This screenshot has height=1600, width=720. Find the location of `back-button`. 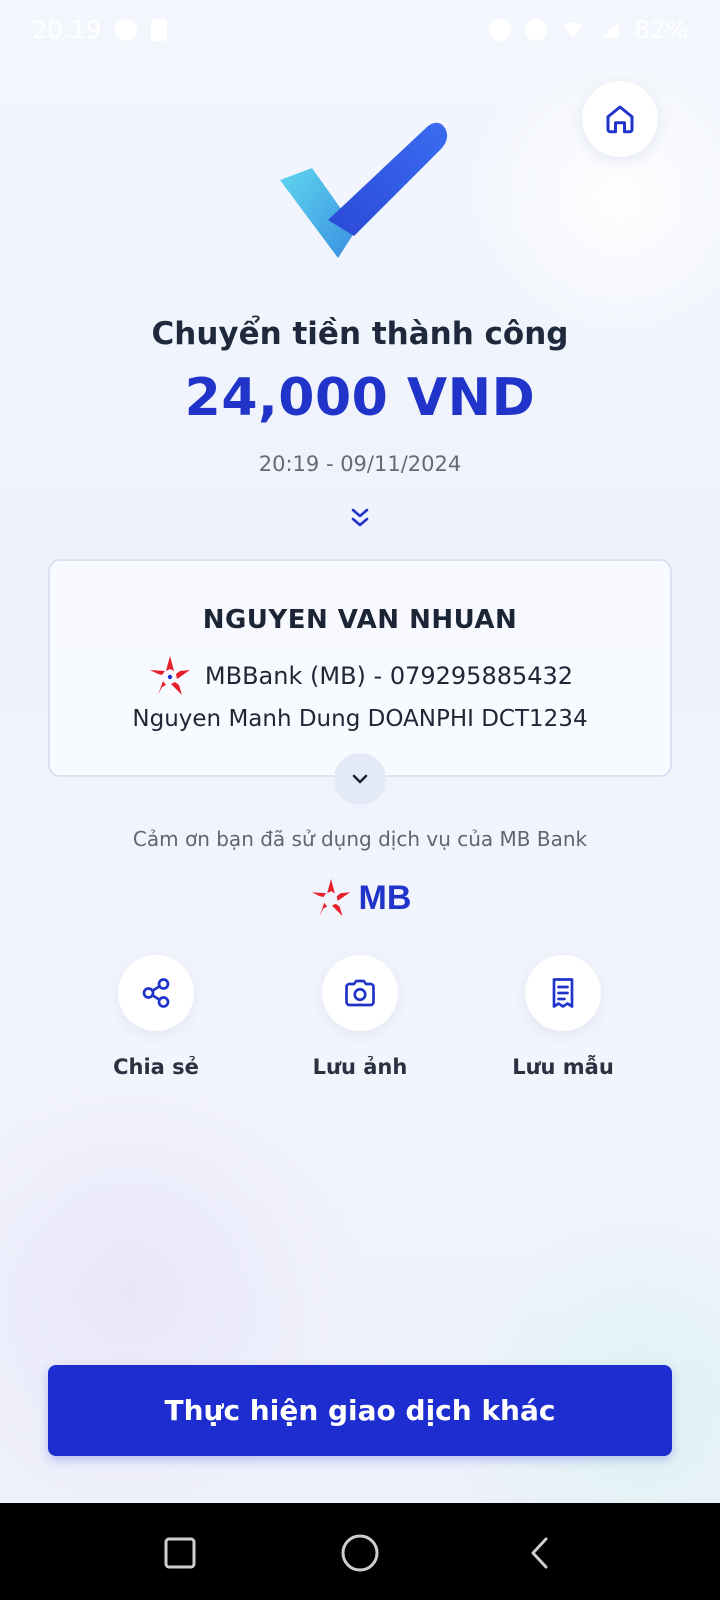

back-button is located at coordinates (540, 1553).